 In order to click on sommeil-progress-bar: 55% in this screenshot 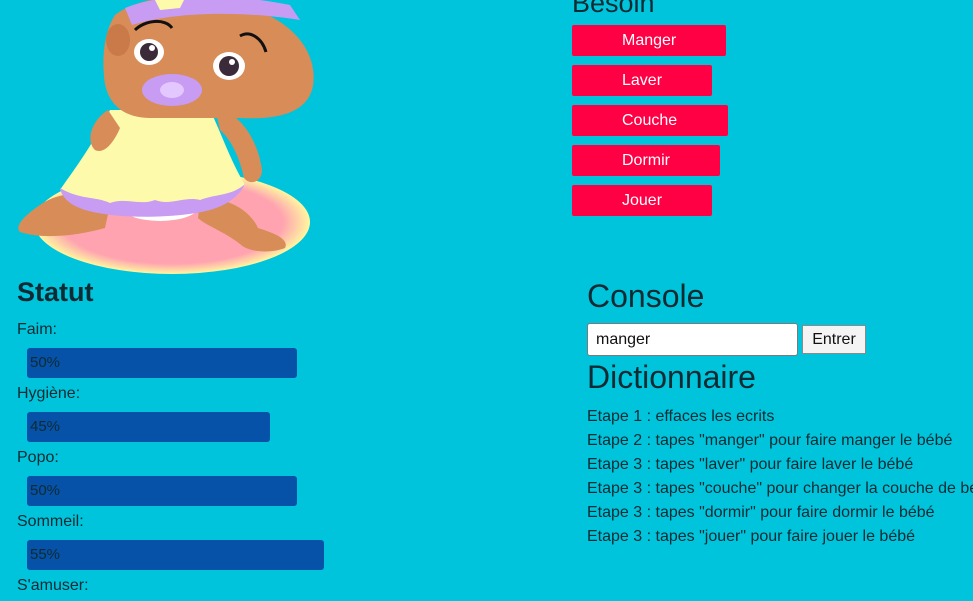, I will do `click(297, 555)`.